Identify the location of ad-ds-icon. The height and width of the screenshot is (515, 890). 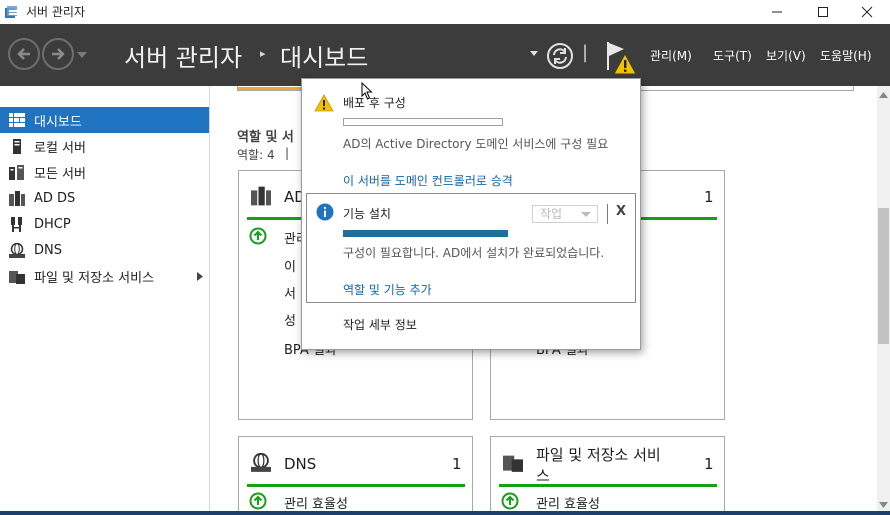
(17, 198).